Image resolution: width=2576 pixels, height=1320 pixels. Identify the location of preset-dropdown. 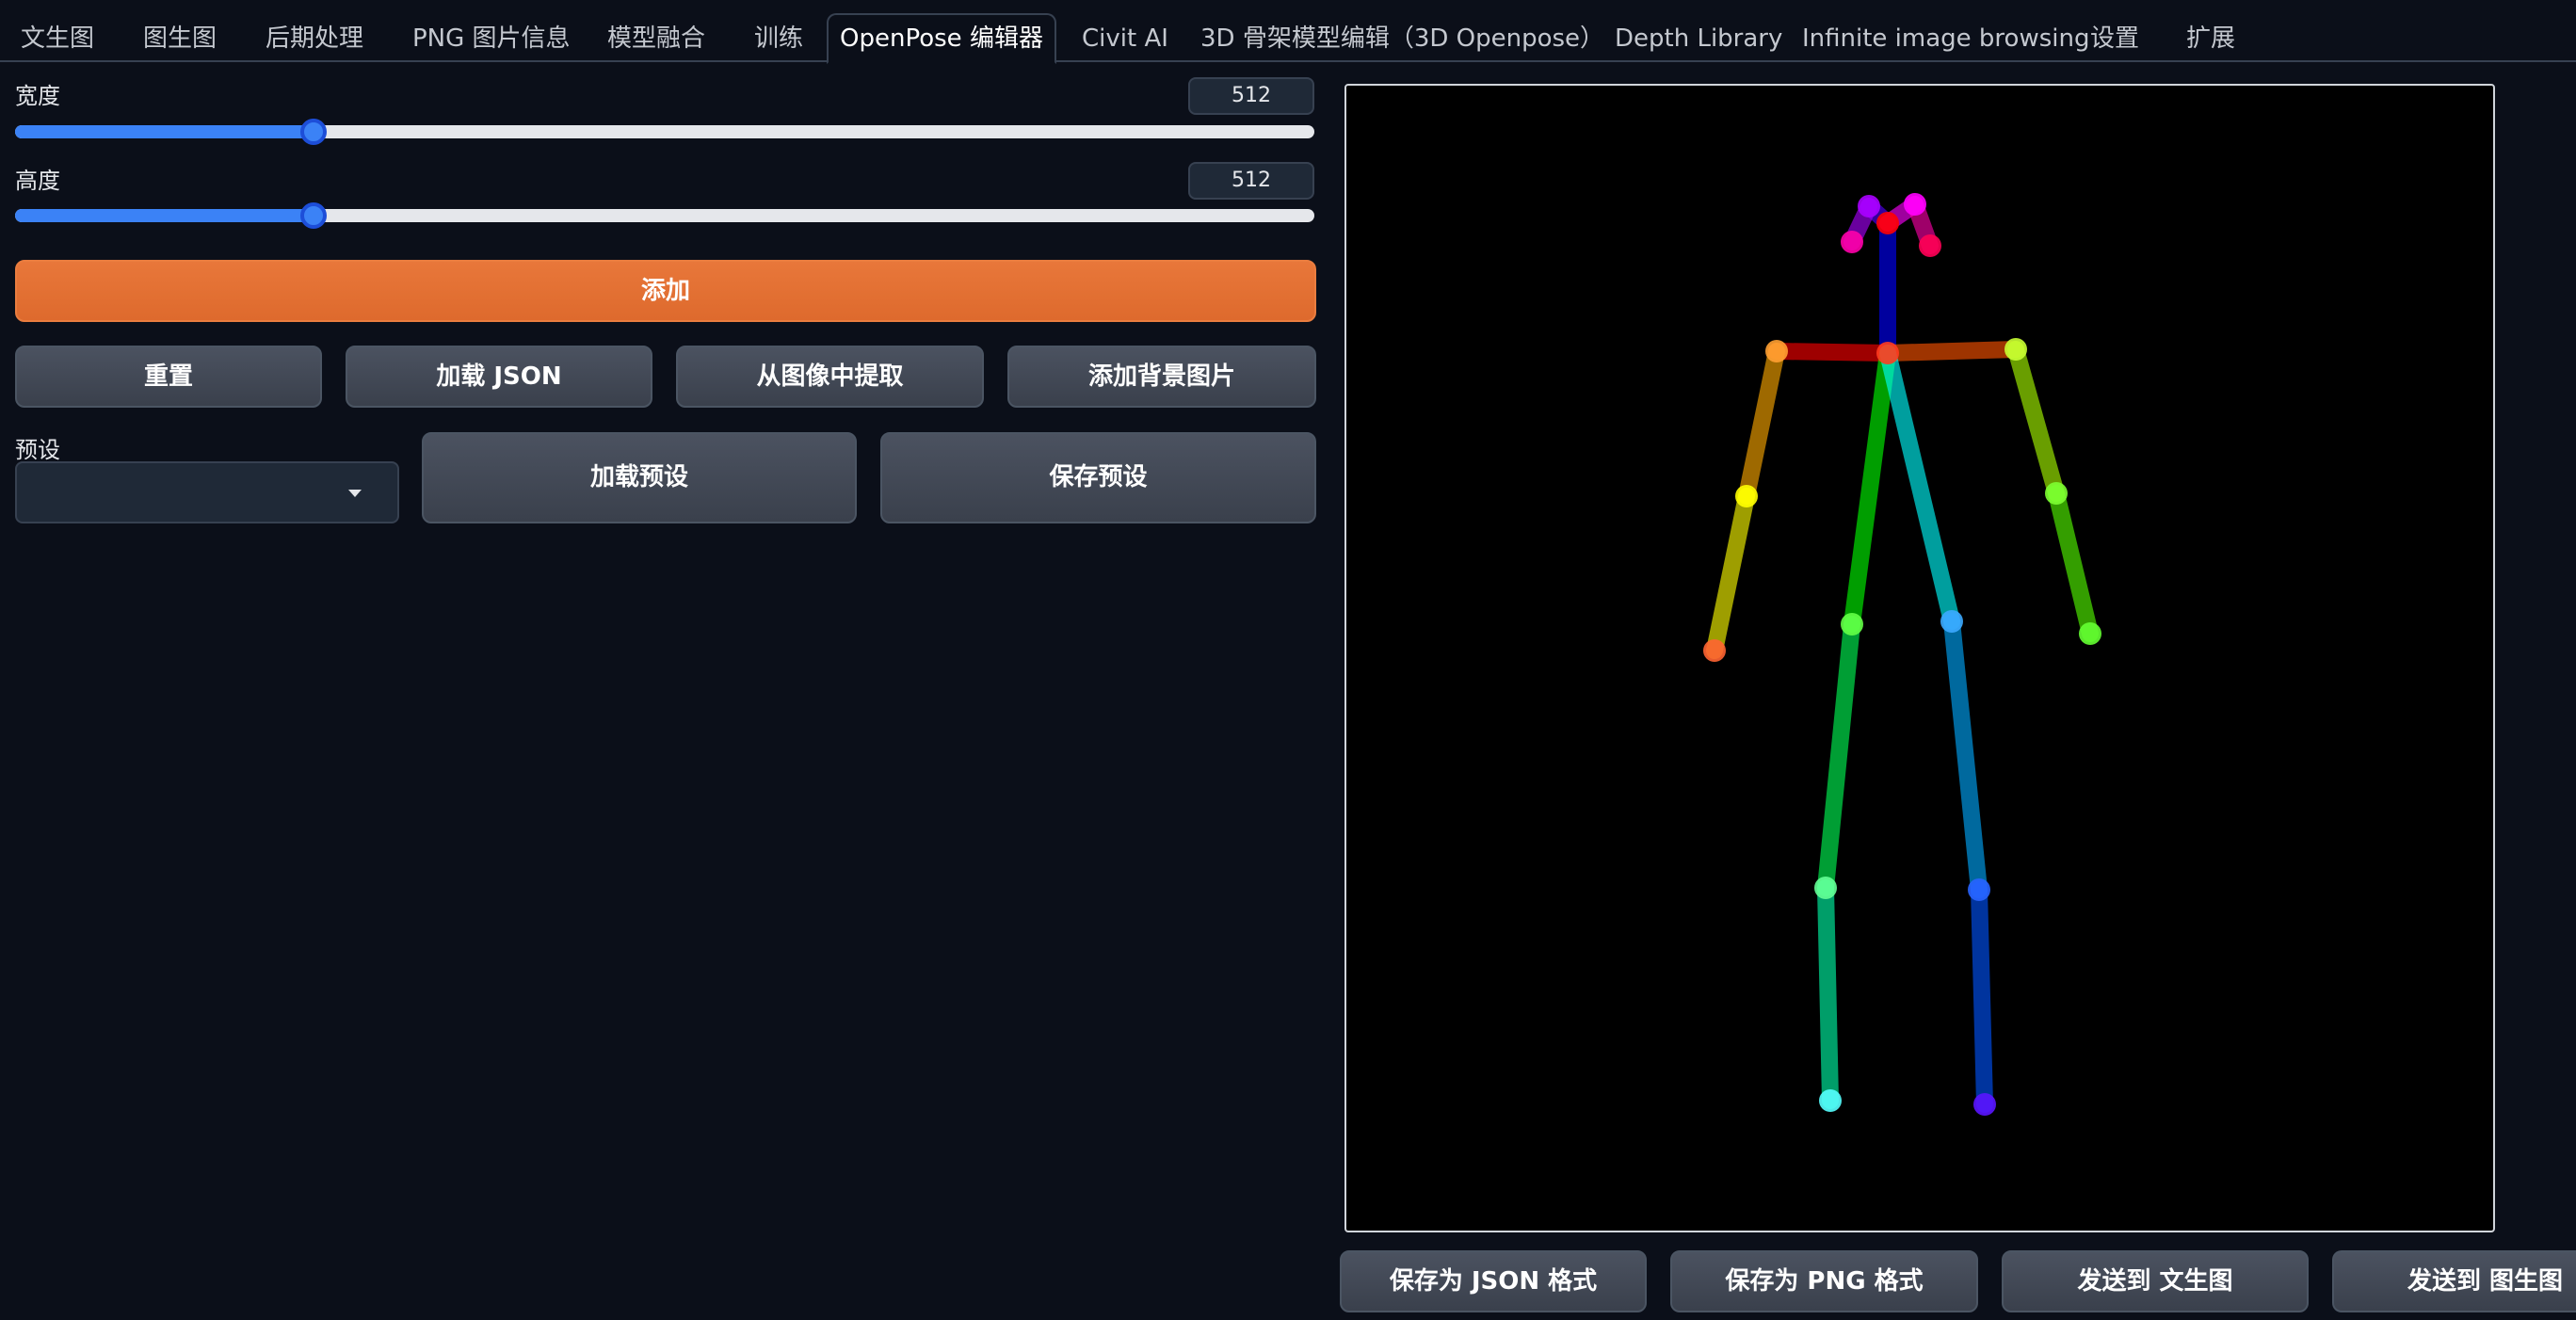
(207, 492).